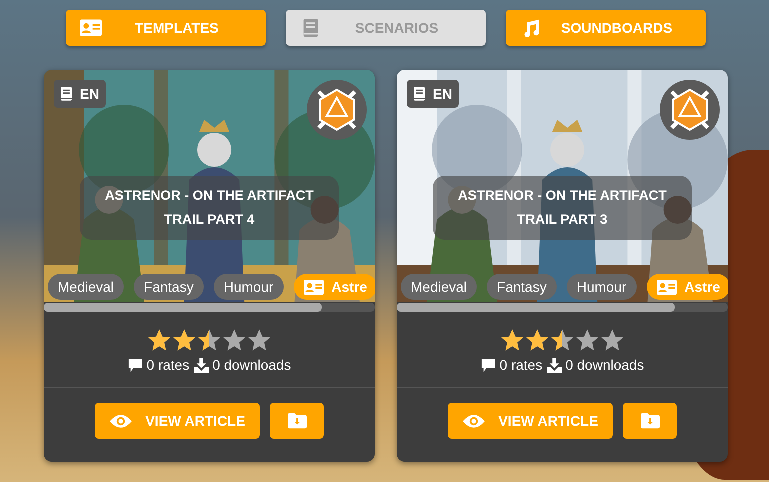  What do you see at coordinates (562, 208) in the screenshot?
I see `scenario-title: ASTRENOR - ON THE ARTIFACT TRAIL PART 3` at bounding box center [562, 208].